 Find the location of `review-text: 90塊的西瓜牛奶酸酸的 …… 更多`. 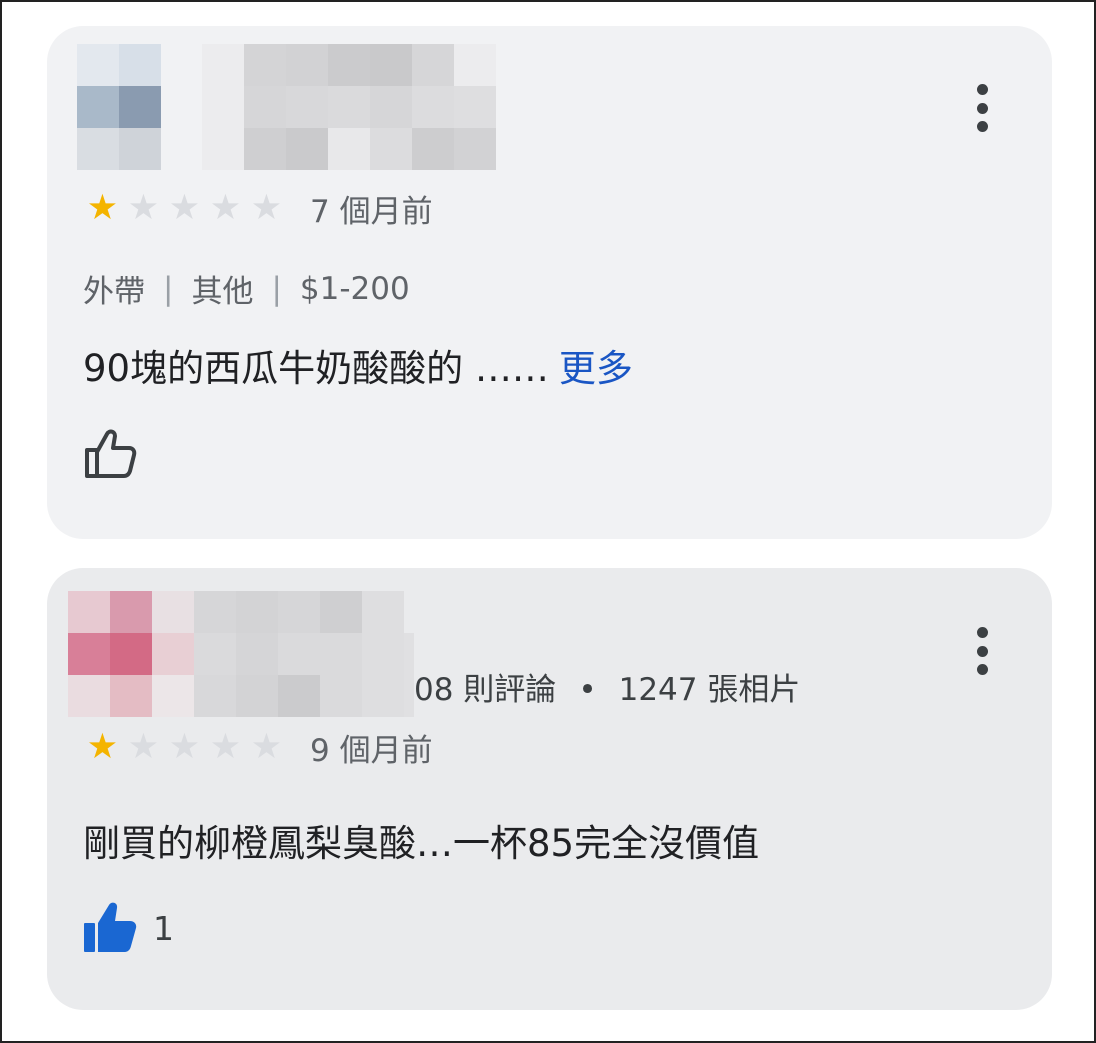

review-text: 90塊的西瓜牛奶酸酸的 …… 更多 is located at coordinates (358, 365).